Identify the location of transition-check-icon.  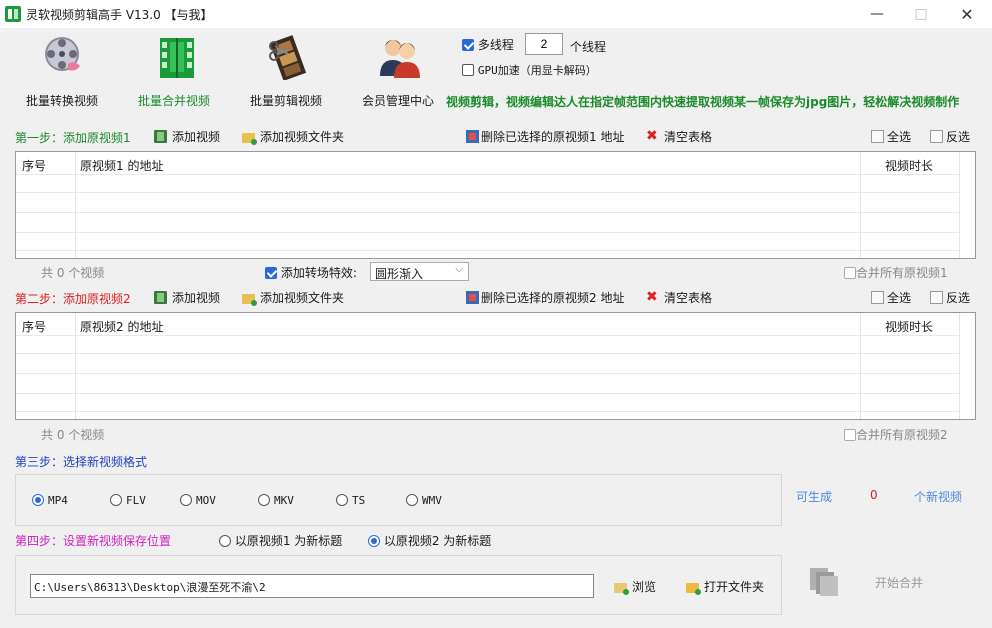
(271, 273).